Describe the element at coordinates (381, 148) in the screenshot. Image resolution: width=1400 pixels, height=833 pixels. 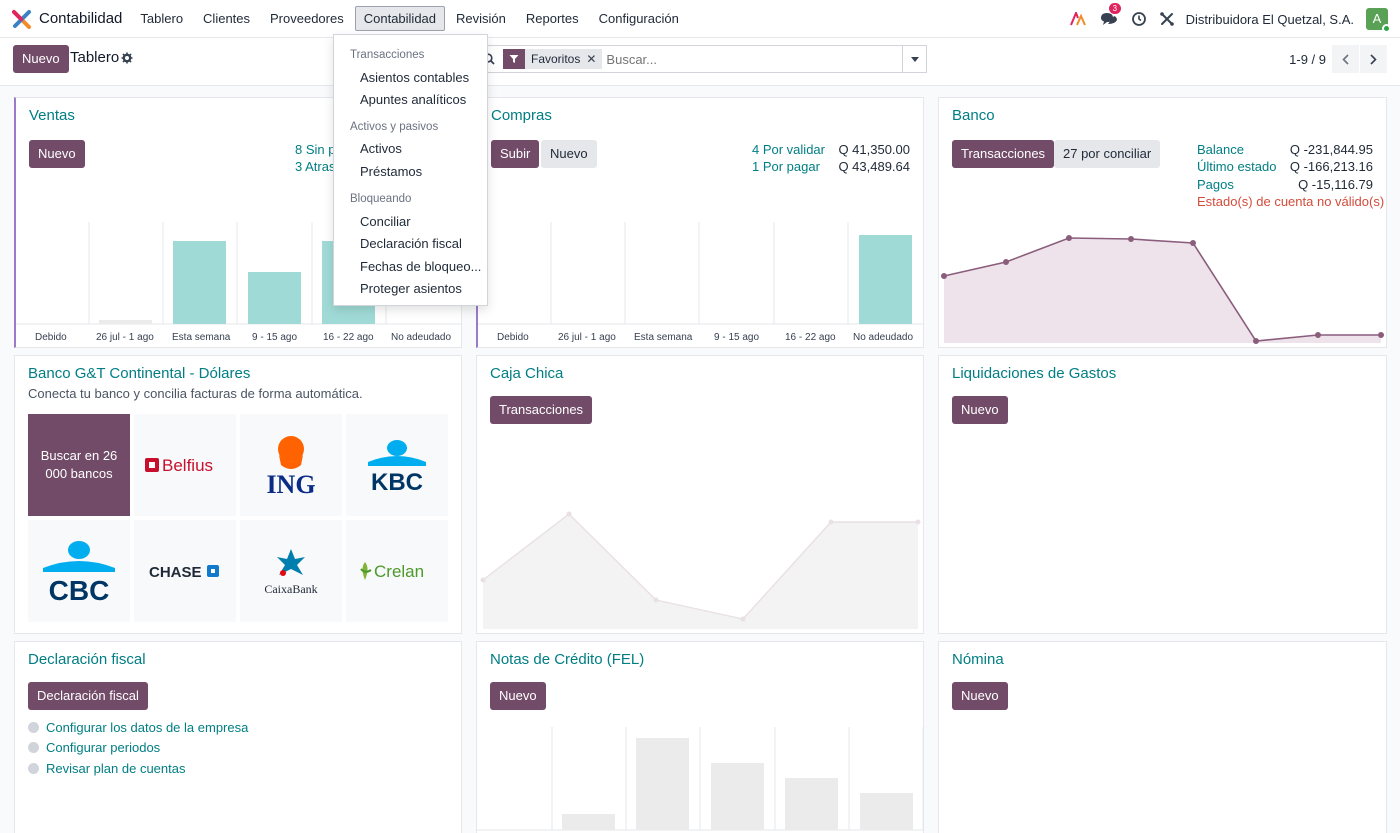
I see `dropdown-item-activos: Activos` at that location.